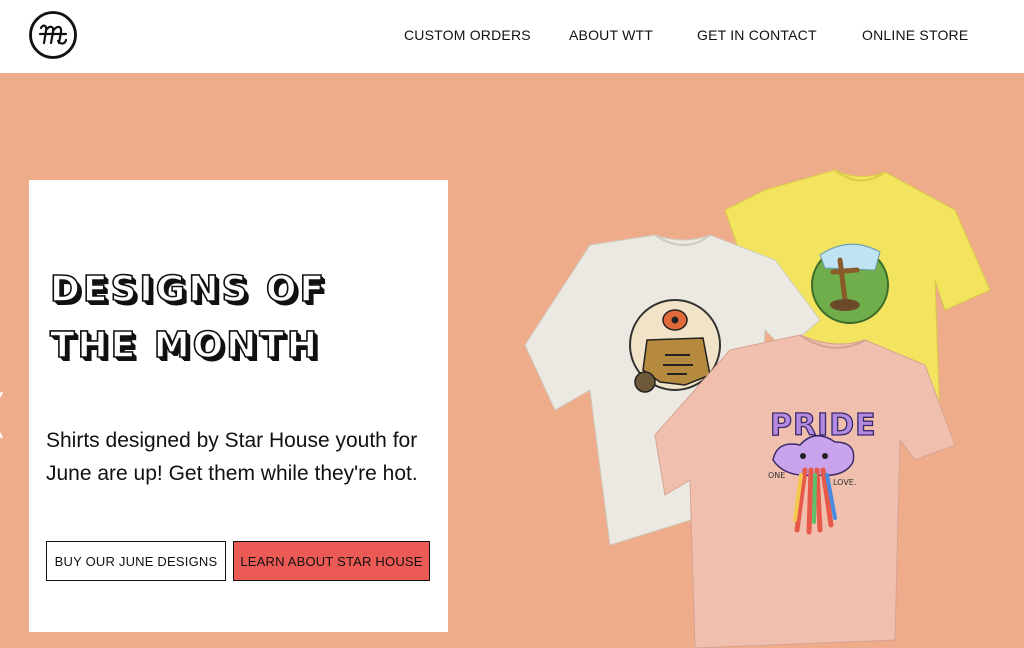  What do you see at coordinates (611, 35) in the screenshot?
I see `nav-about-wtt: ABOUT WTT` at bounding box center [611, 35].